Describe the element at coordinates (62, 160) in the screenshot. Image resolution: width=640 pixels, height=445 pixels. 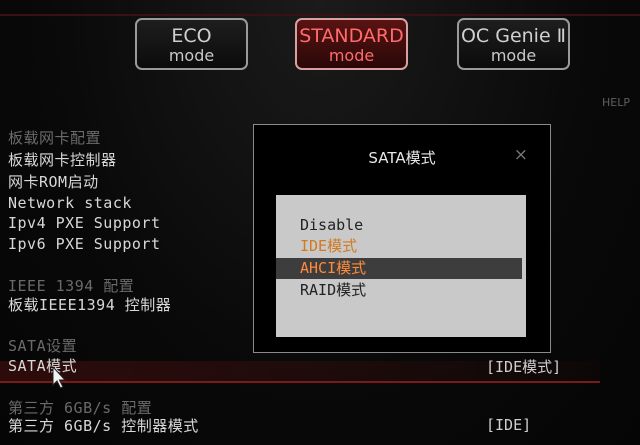
I see `lan-controller-item: 板载网卡控制器` at that location.